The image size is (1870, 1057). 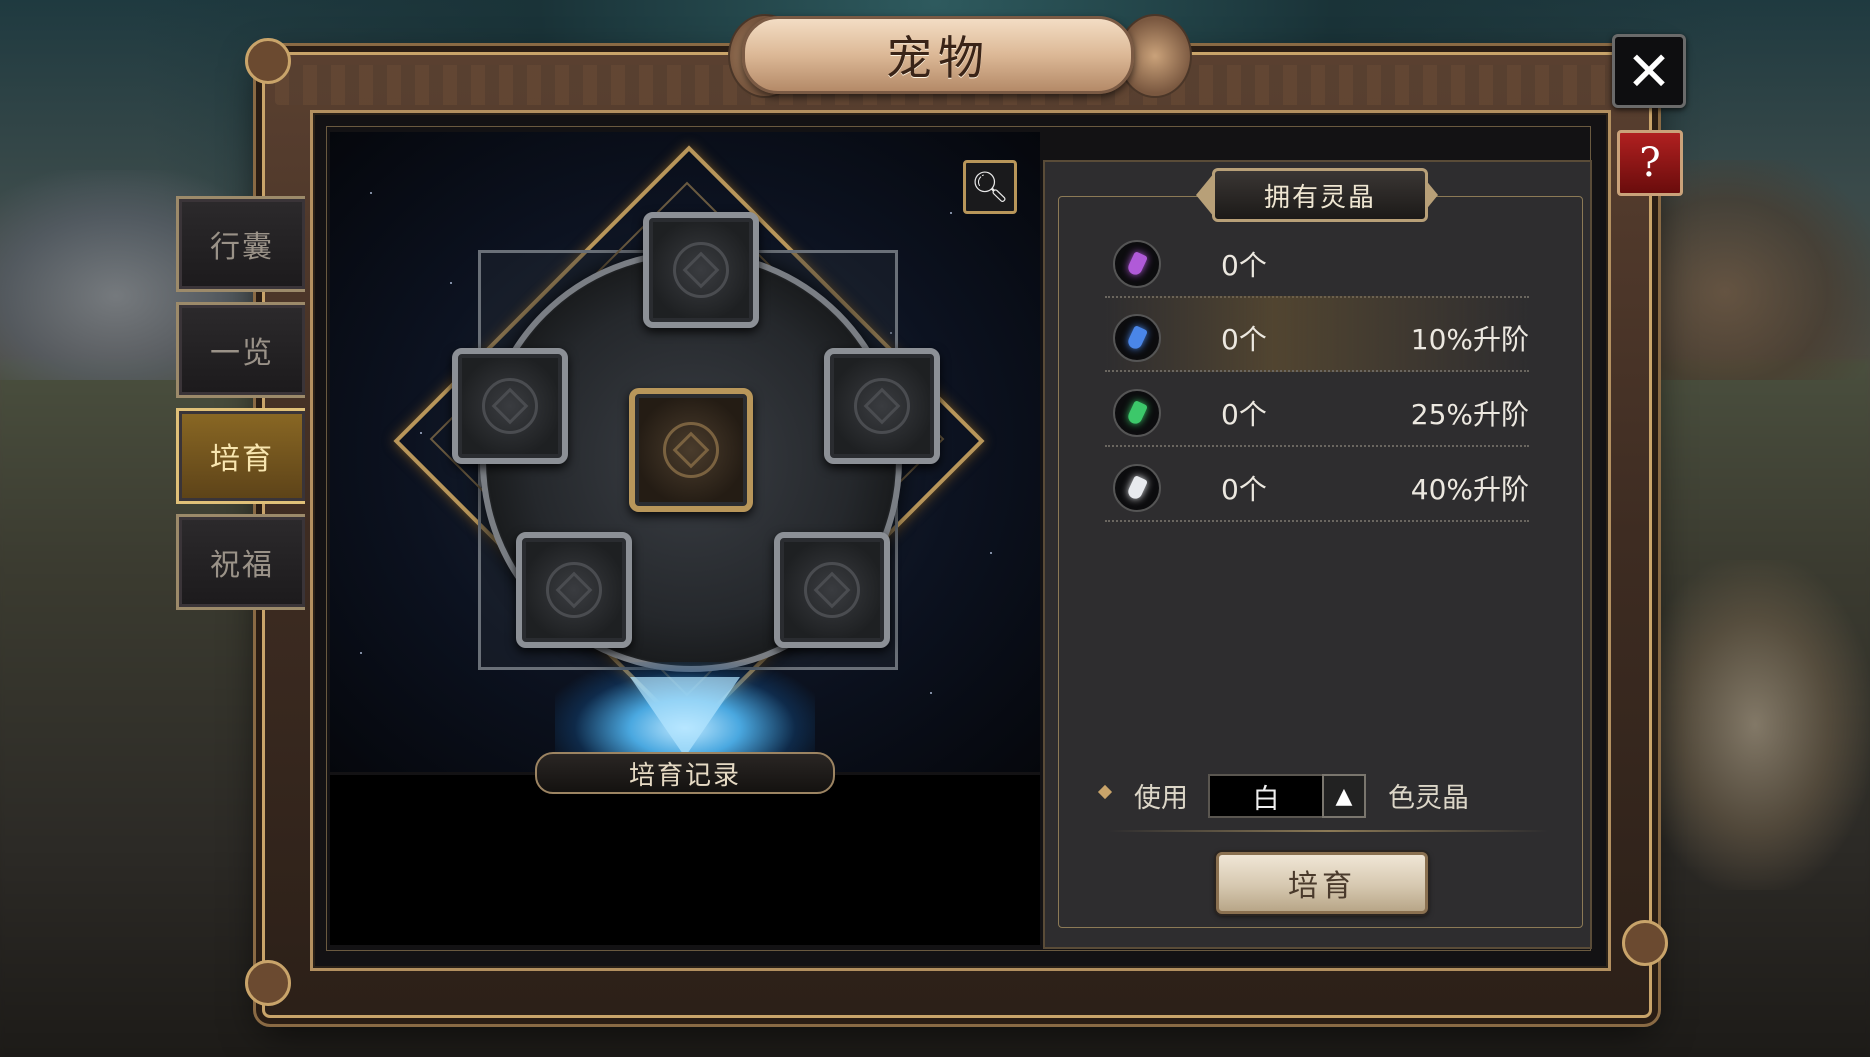 I want to click on use-label: 使用, so click(x=1161, y=798).